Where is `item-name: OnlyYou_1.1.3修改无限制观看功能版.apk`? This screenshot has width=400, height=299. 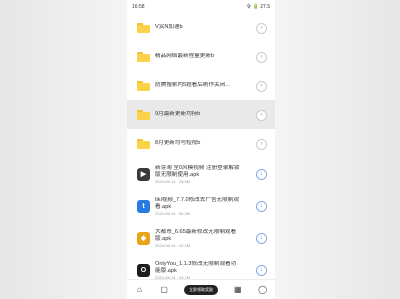
item-name: OnlyYou_1.1.3修改无限制观看功能版.apk is located at coordinates (196, 267).